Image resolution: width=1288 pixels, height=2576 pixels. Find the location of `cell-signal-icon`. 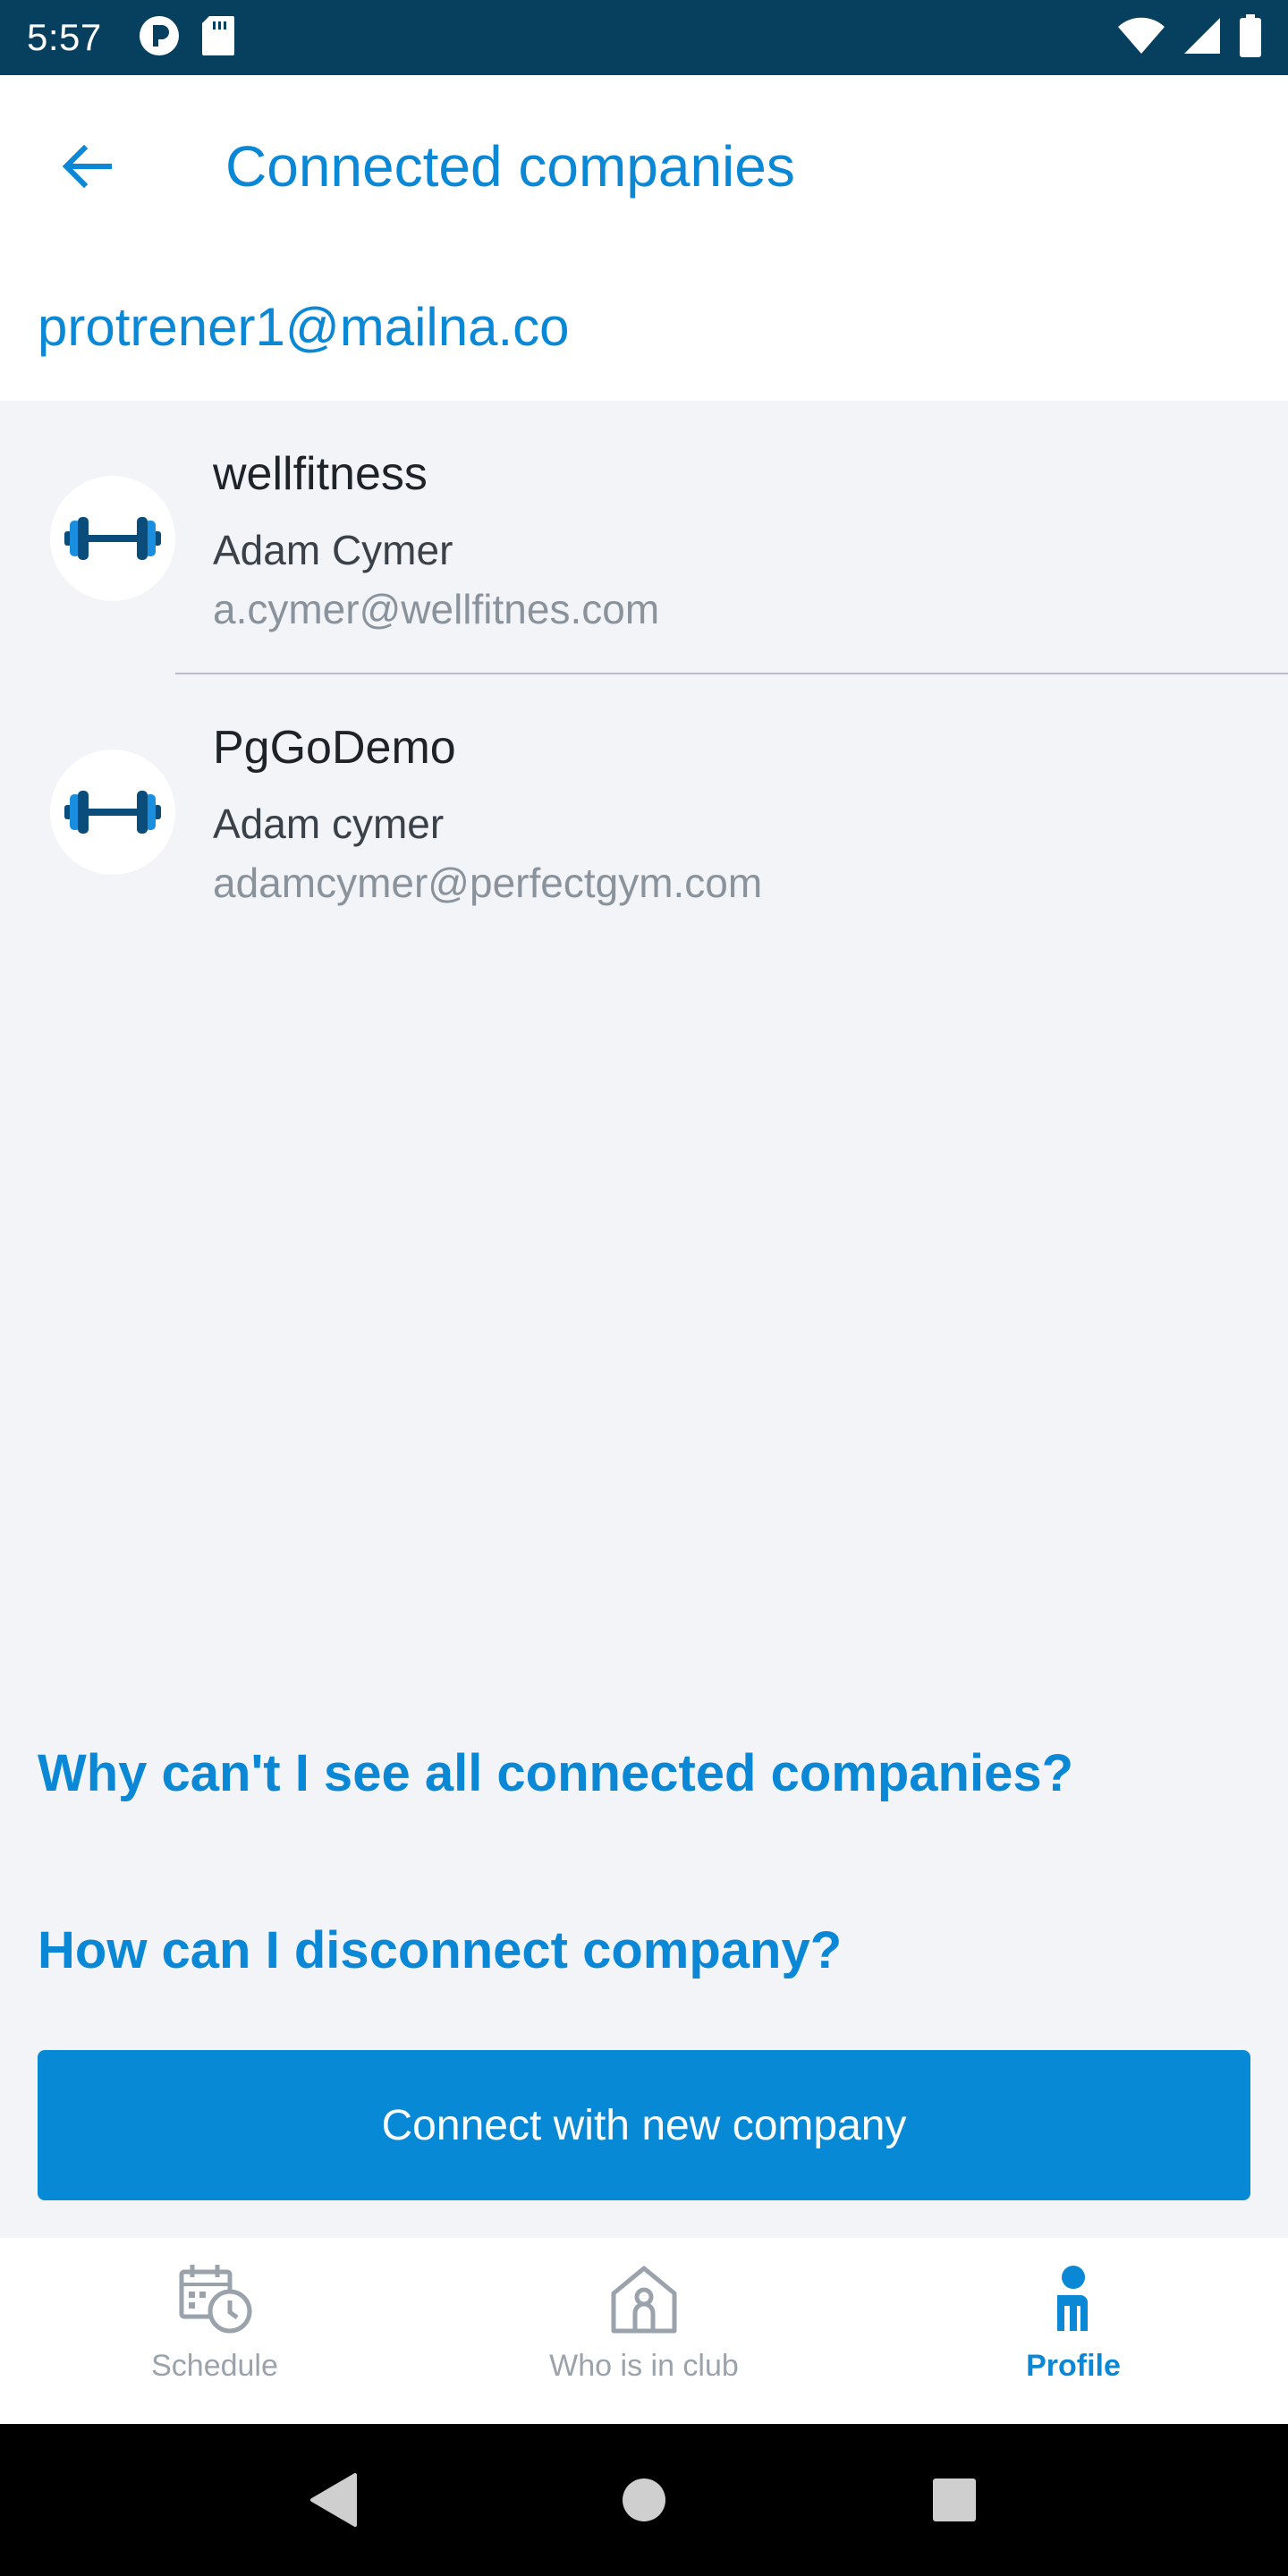

cell-signal-icon is located at coordinates (1202, 38).